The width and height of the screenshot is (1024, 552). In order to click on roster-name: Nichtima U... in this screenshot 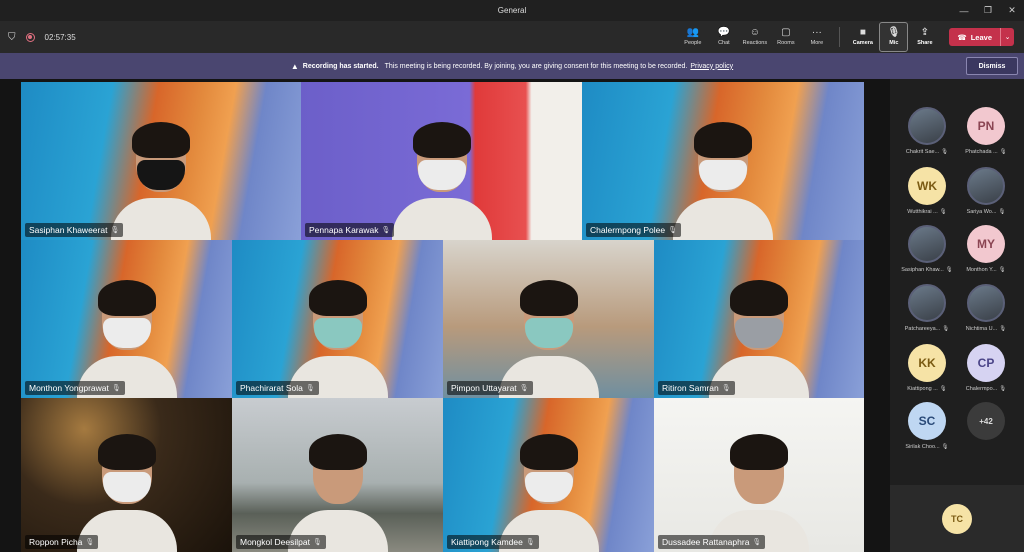, I will do `click(981, 329)`.